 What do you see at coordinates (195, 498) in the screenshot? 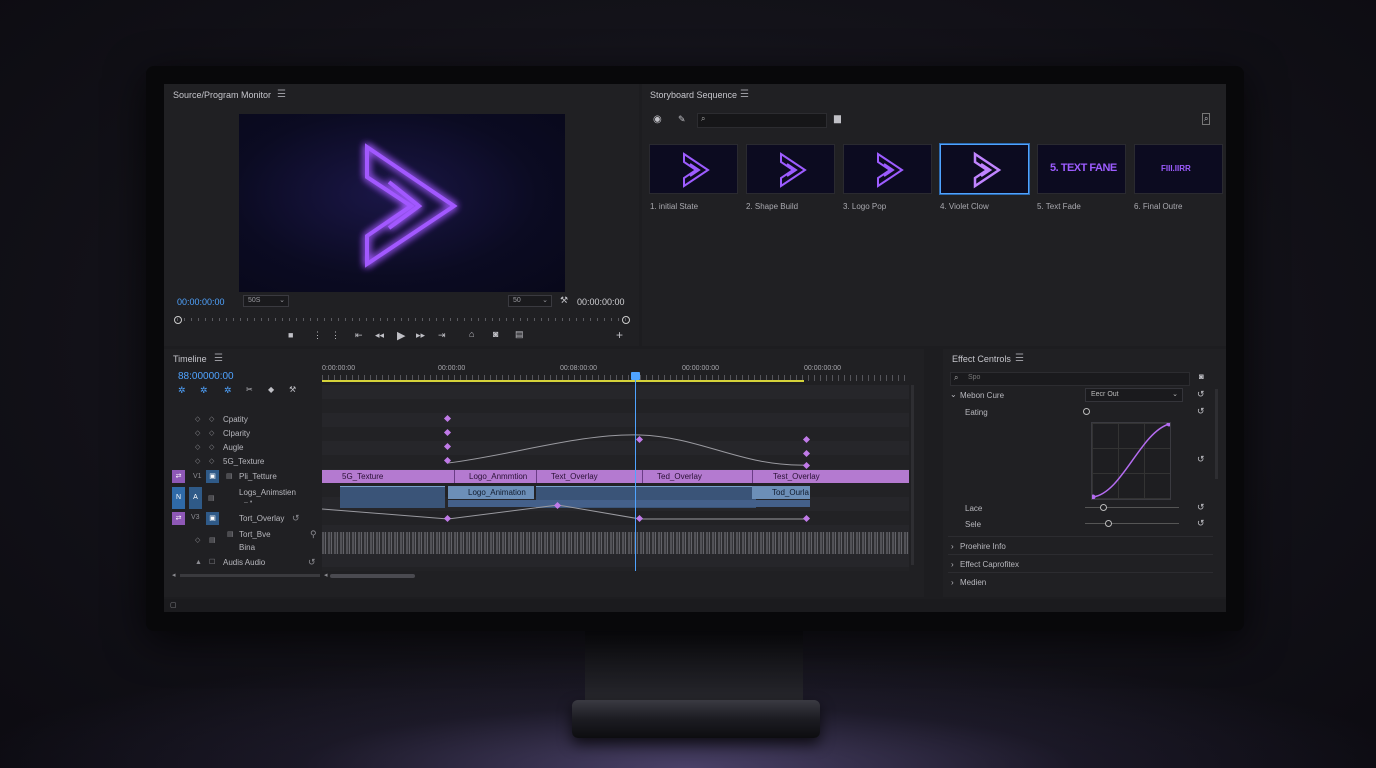
I see `track-toggle-icon: A` at bounding box center [195, 498].